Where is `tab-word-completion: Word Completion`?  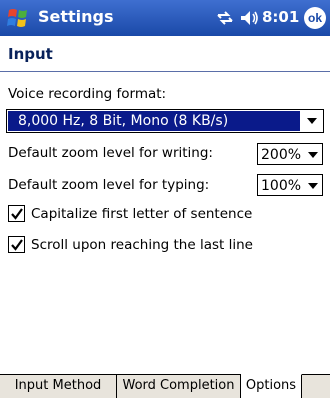
tab-word-completion: Word Completion is located at coordinates (179, 386).